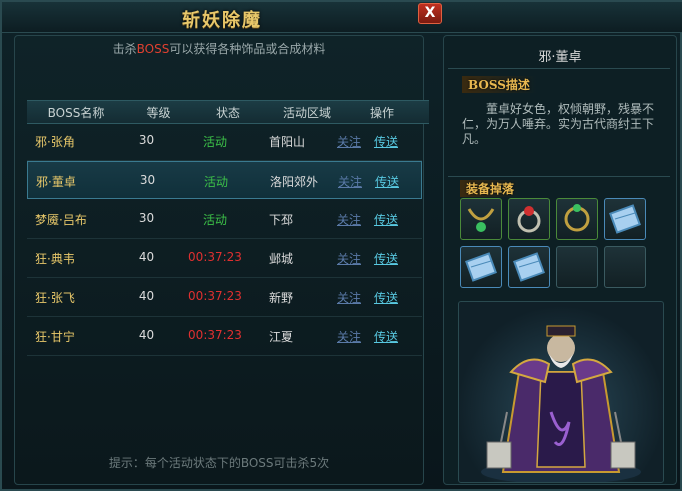 The height and width of the screenshot is (491, 682). Describe the element at coordinates (158, 113) in the screenshot. I see `header-level: 等级` at that location.